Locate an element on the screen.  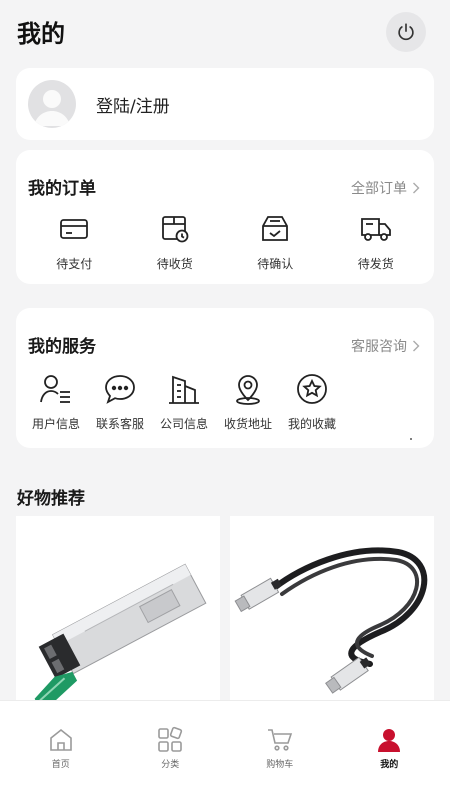
avatar is located at coordinates (52, 104).